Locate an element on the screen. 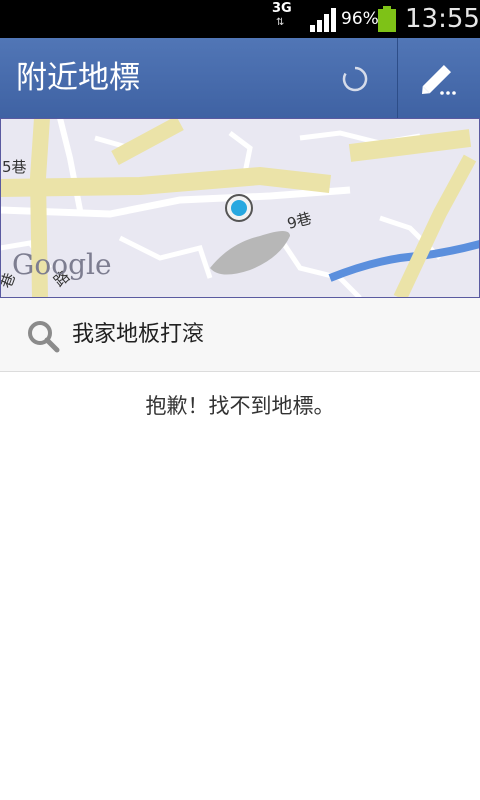  search-icon is located at coordinates (44, 337).